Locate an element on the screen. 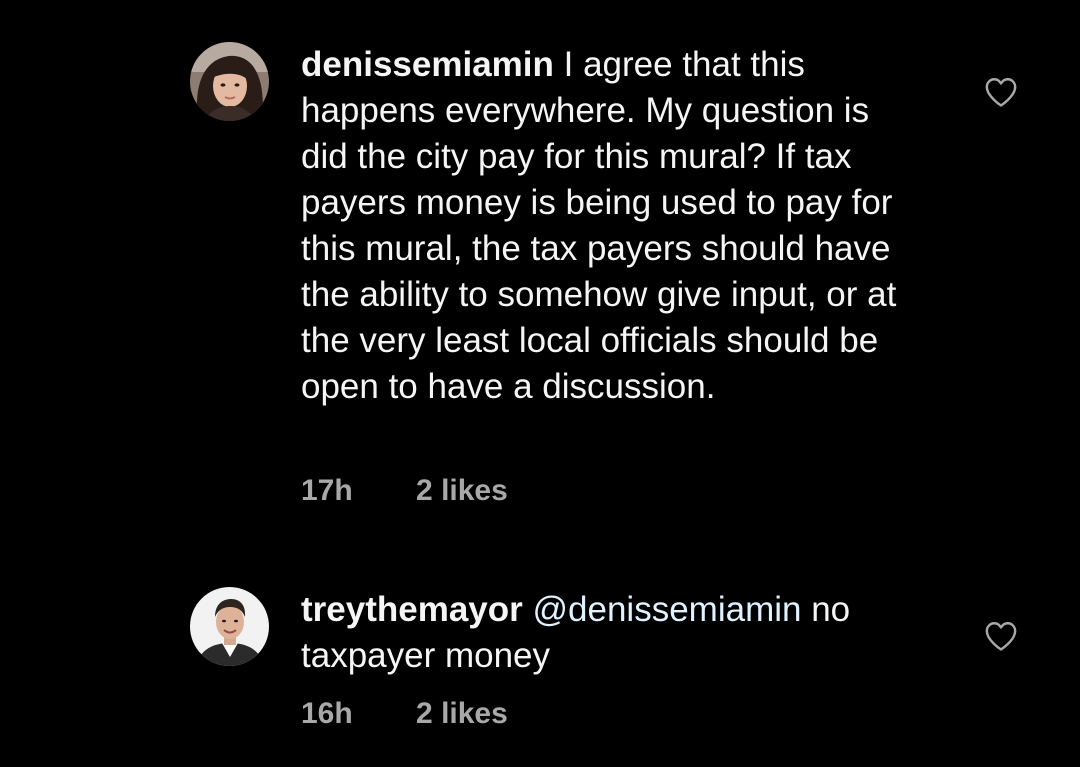 Image resolution: width=1080 pixels, height=767 pixels. profile-photo-man is located at coordinates (229, 626).